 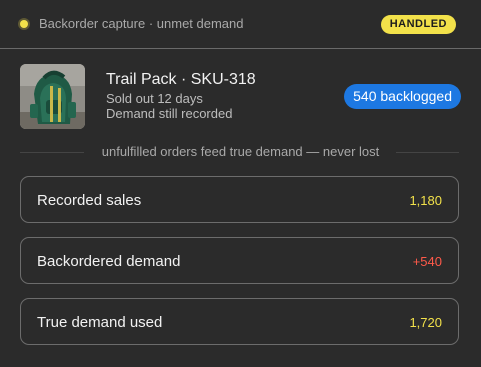 I want to click on header-title: Backorder capture · unmet demand, so click(x=141, y=23).